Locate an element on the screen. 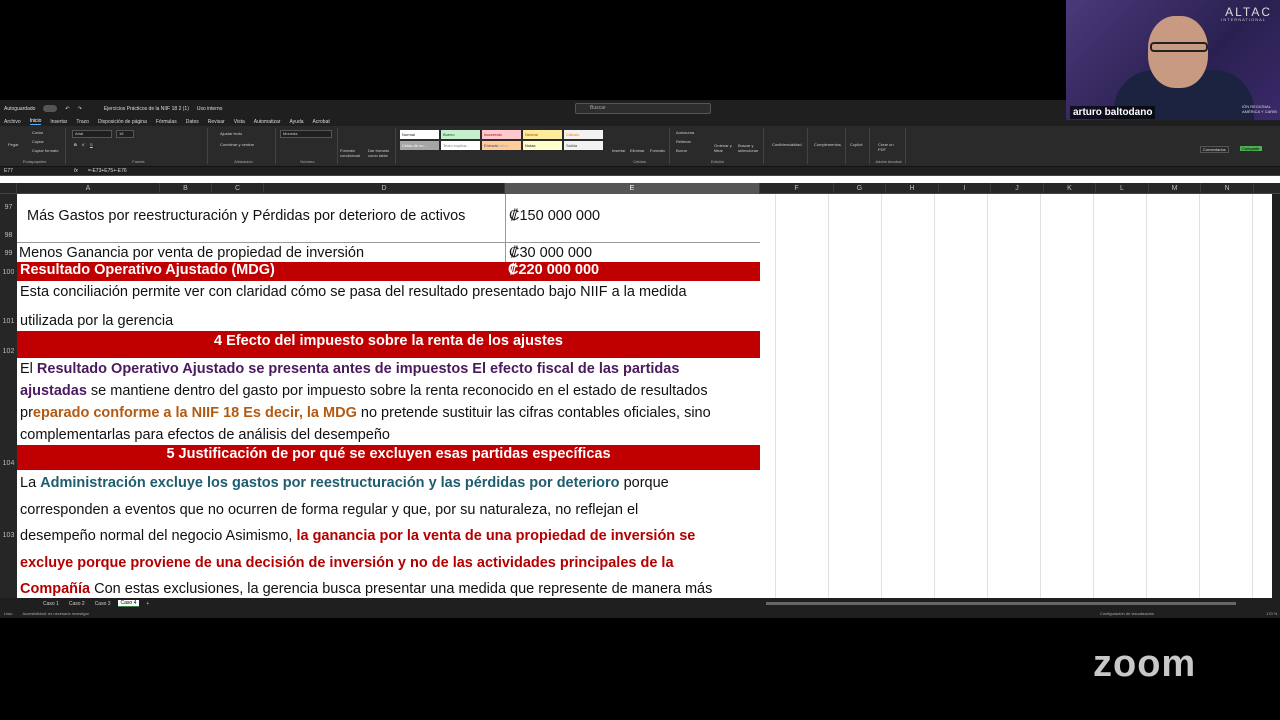 This screenshot has height=720, width=1280. menu-revisar: Revisar is located at coordinates (216, 122).